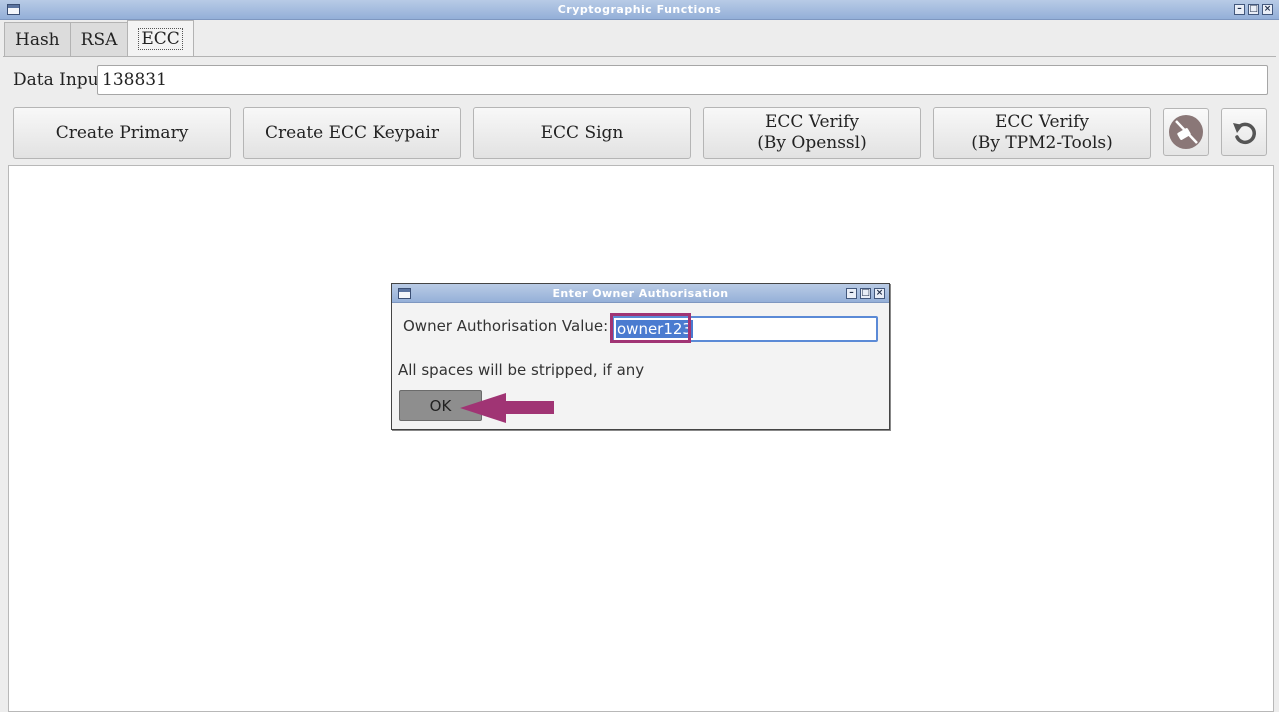 The height and width of the screenshot is (712, 1279). I want to click on ecc-verify-tpm2-button: ECC Verify (By TPM2-Tools), so click(1042, 133).